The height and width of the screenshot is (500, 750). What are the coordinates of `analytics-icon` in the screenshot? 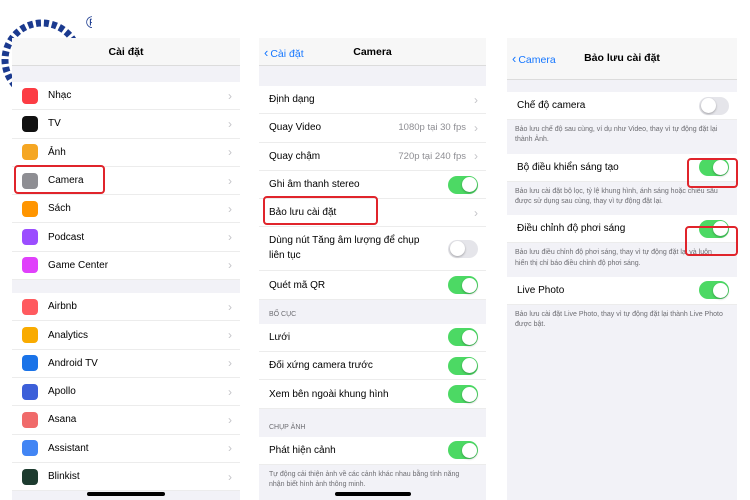 It's located at (30, 335).